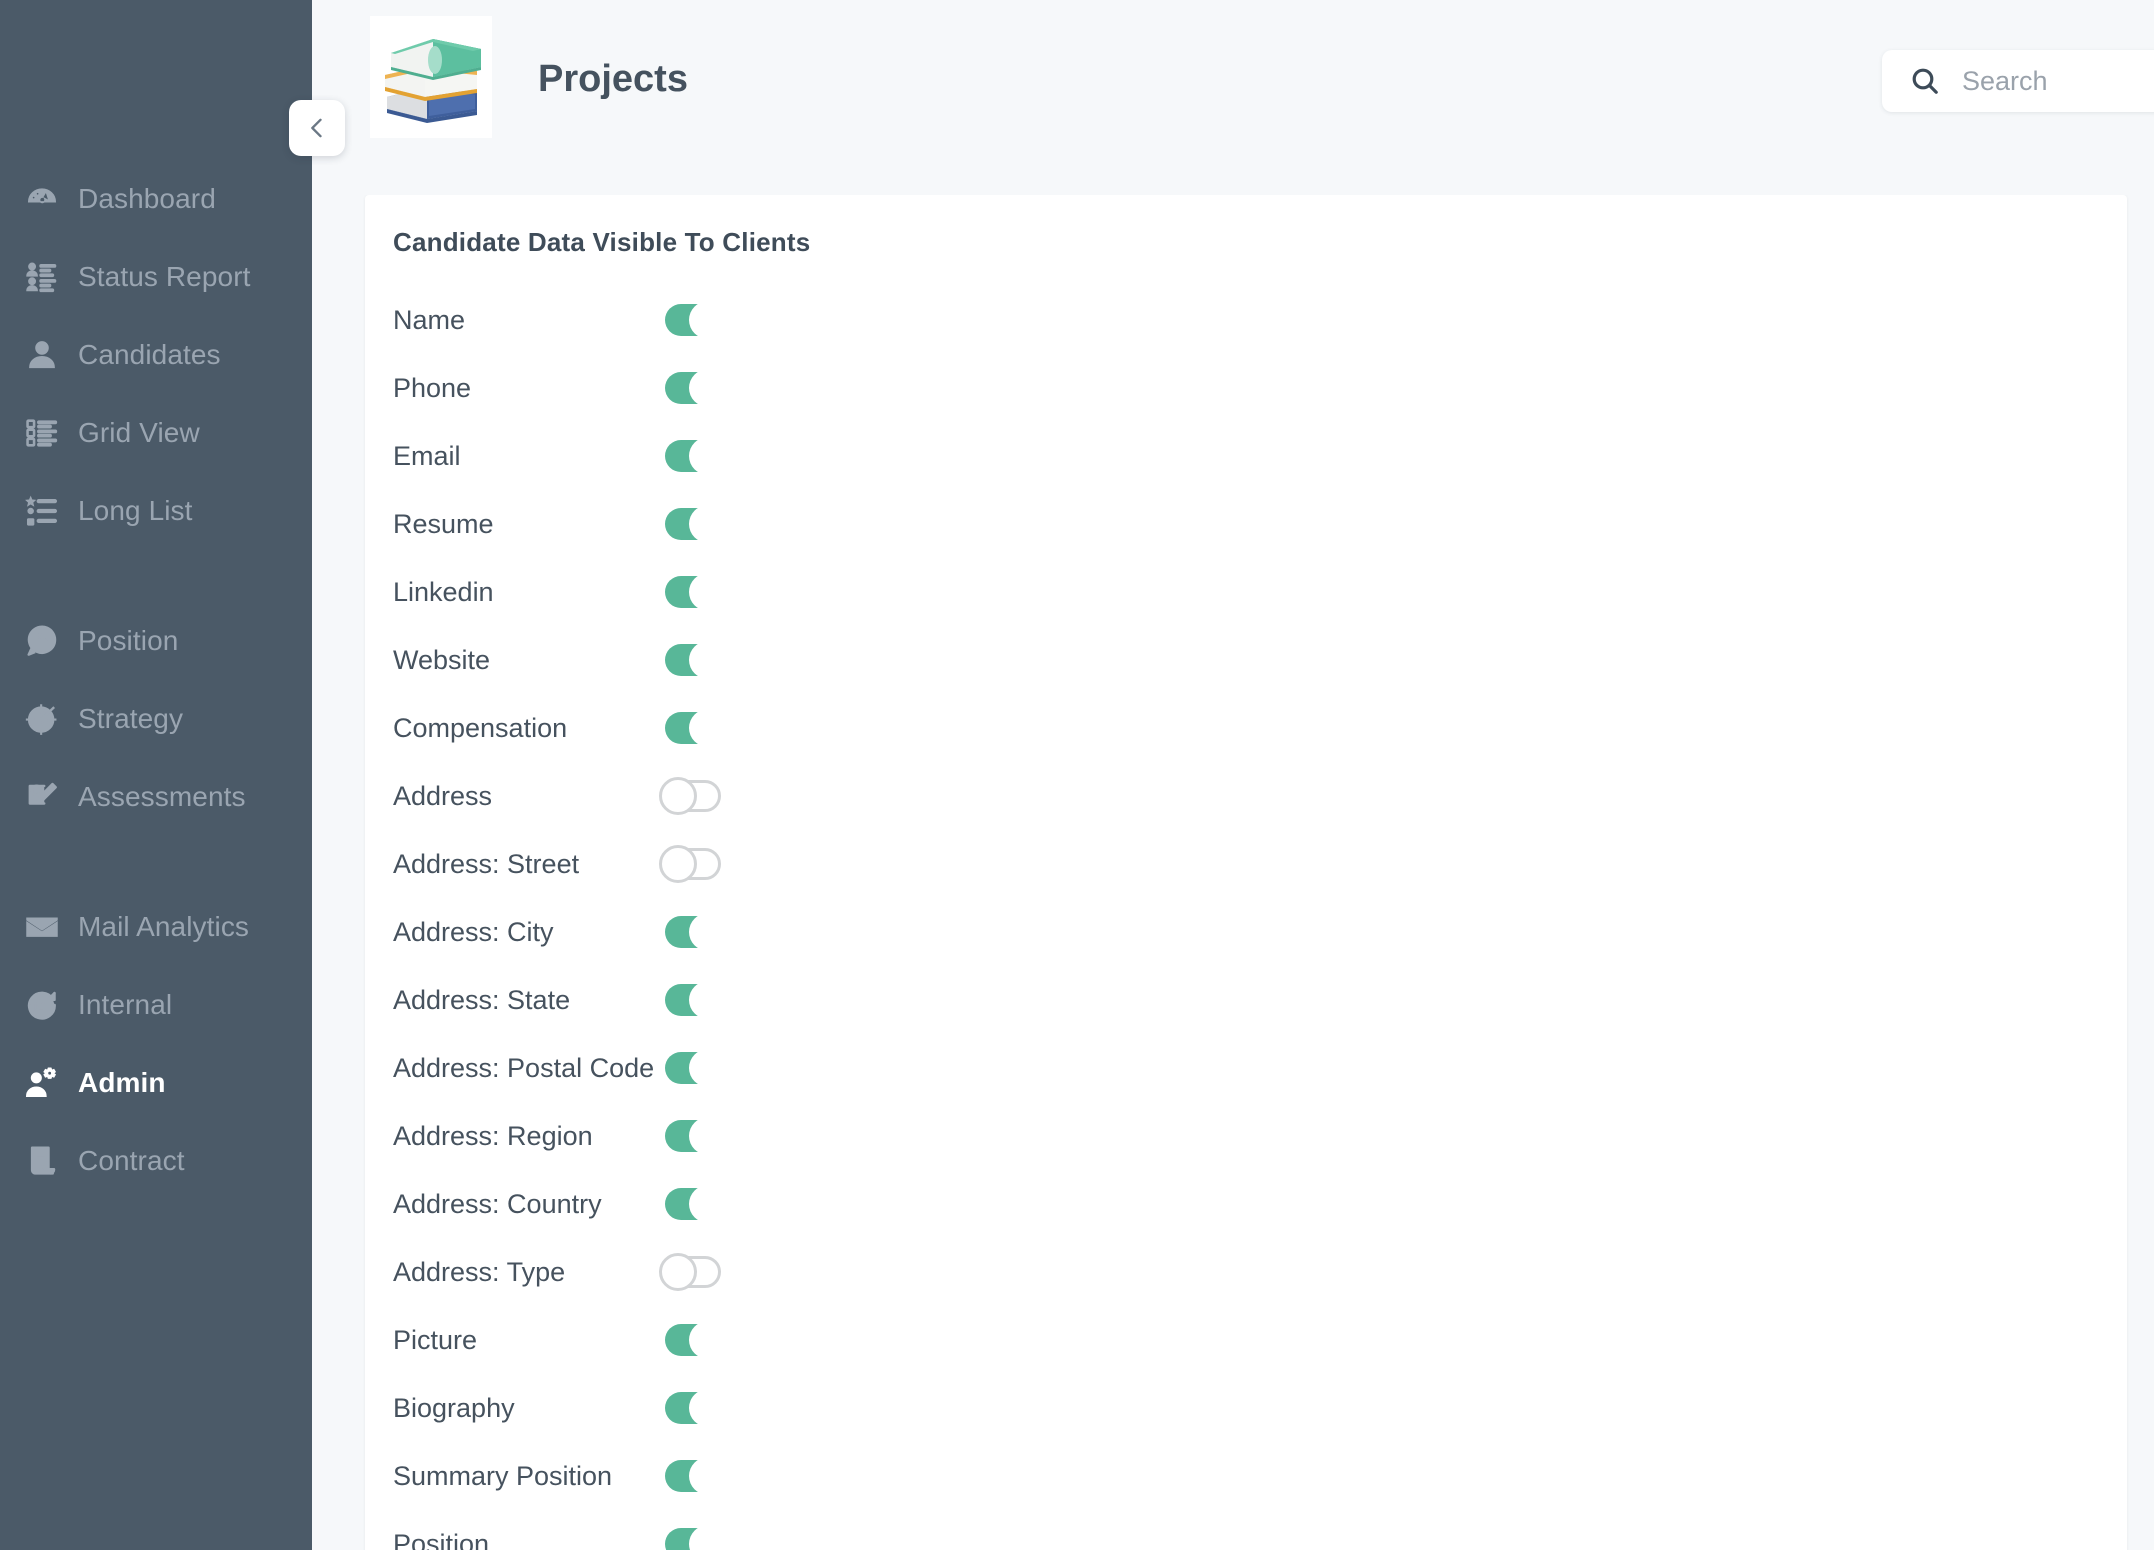 This screenshot has height=1550, width=2154. I want to click on toggle-biography, so click(696, 1408).